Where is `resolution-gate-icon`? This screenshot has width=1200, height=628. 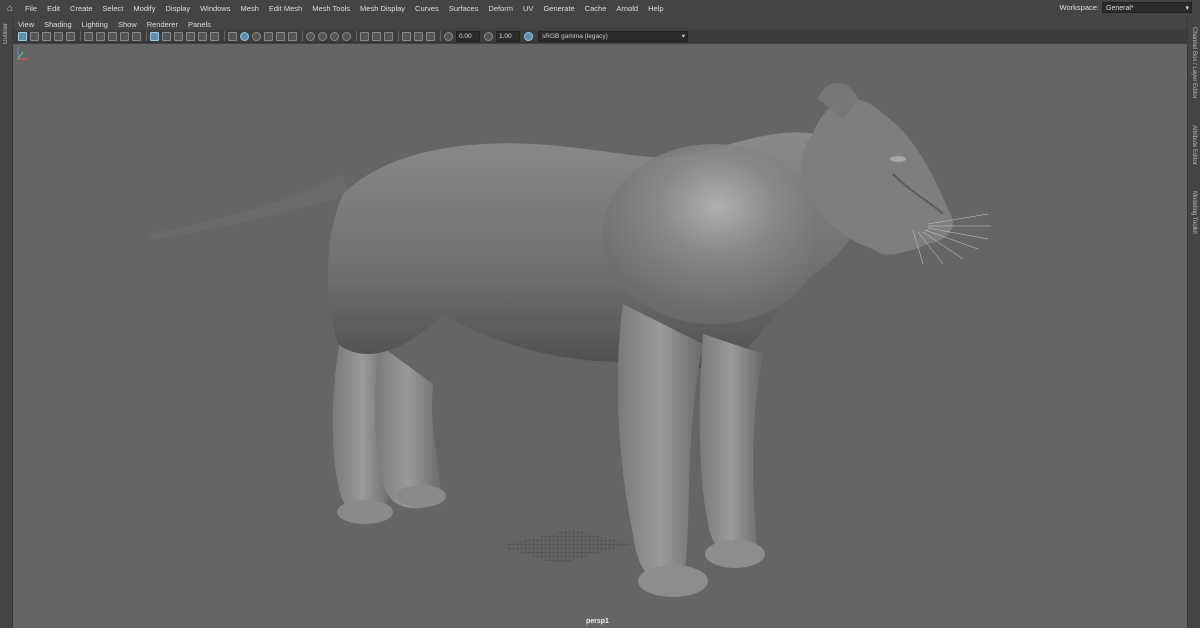
resolution-gate-icon is located at coordinates (112, 36).